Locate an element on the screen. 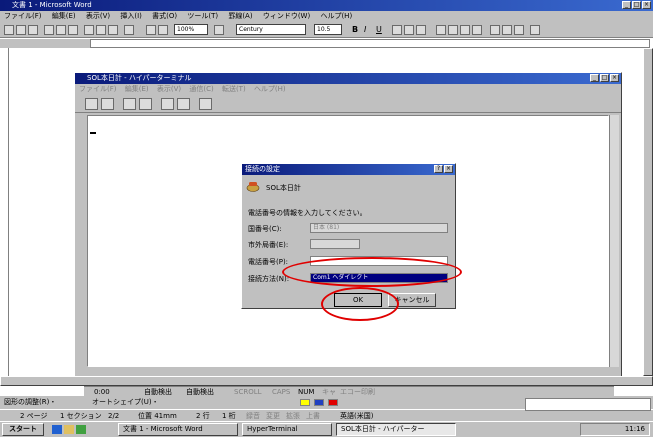 The image size is (653, 437). annotation-ellipse-method is located at coordinates (372, 272).